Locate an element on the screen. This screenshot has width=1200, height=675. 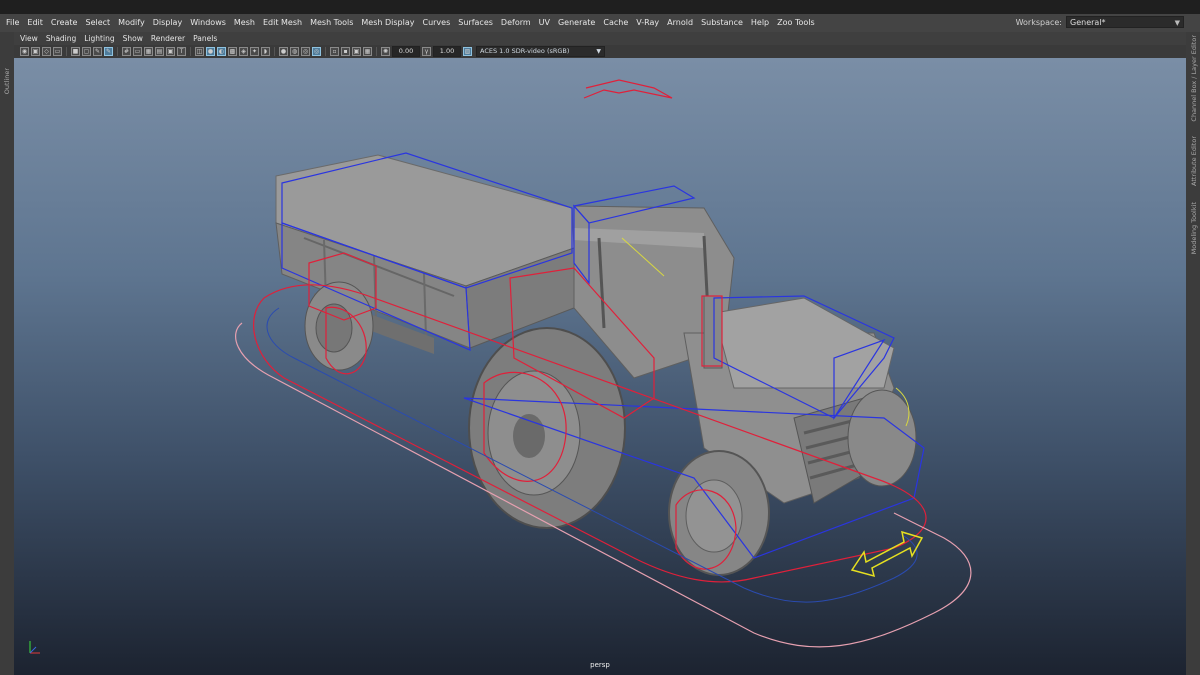
menu-mesh-display: Mesh Display is located at coordinates (387, 23).